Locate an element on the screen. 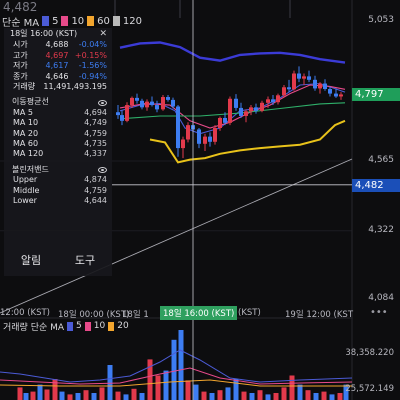 This screenshot has height=400, width=400. ma-legend: 단순 MA 5 10 60 120 is located at coordinates (71, 21).